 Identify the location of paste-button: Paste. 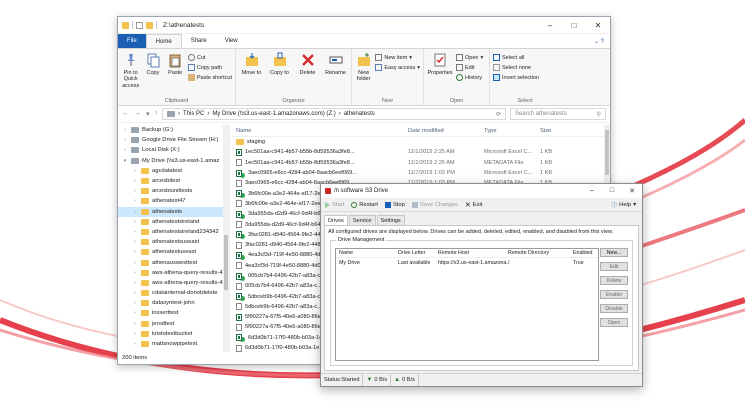
(175, 73).